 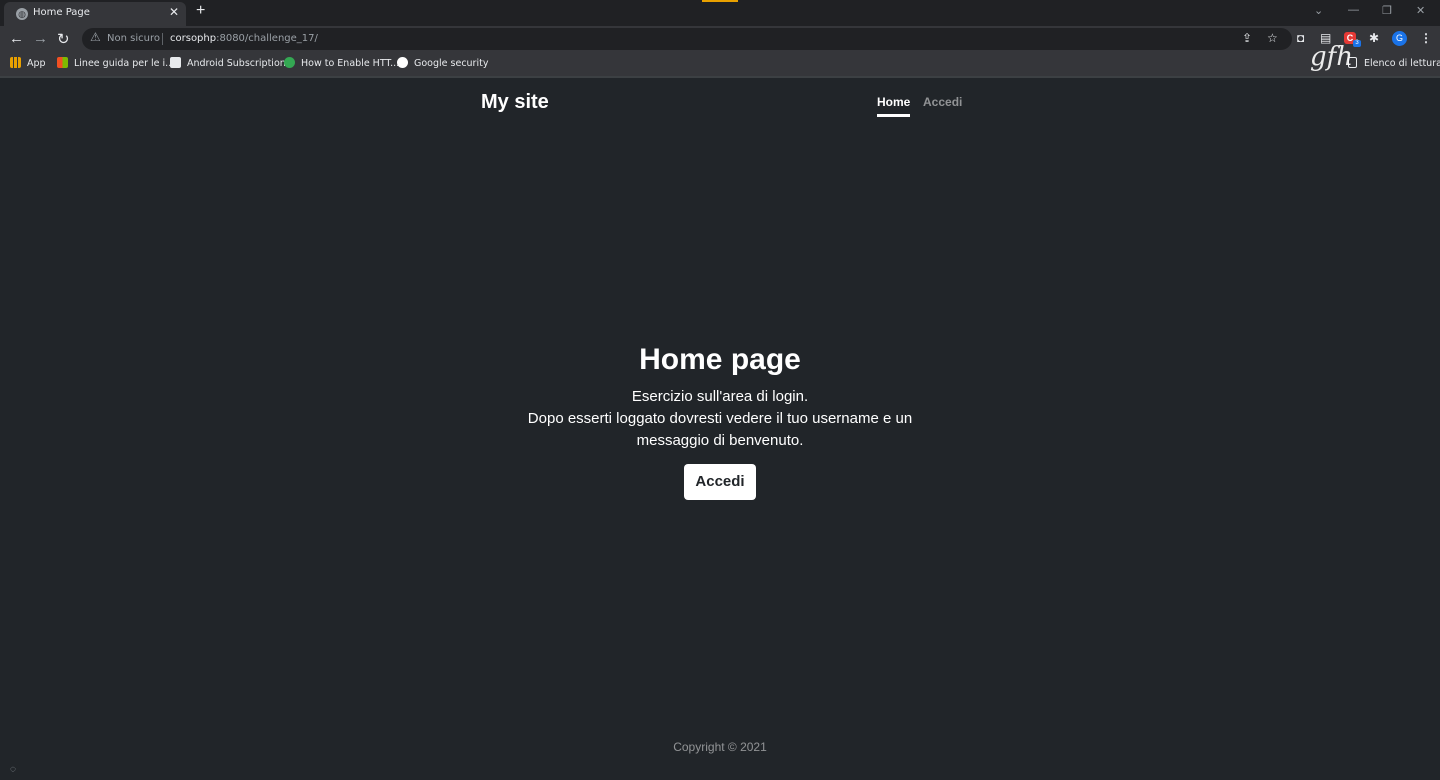 What do you see at coordinates (63, 39) in the screenshot?
I see `reload-button: ↻` at bounding box center [63, 39].